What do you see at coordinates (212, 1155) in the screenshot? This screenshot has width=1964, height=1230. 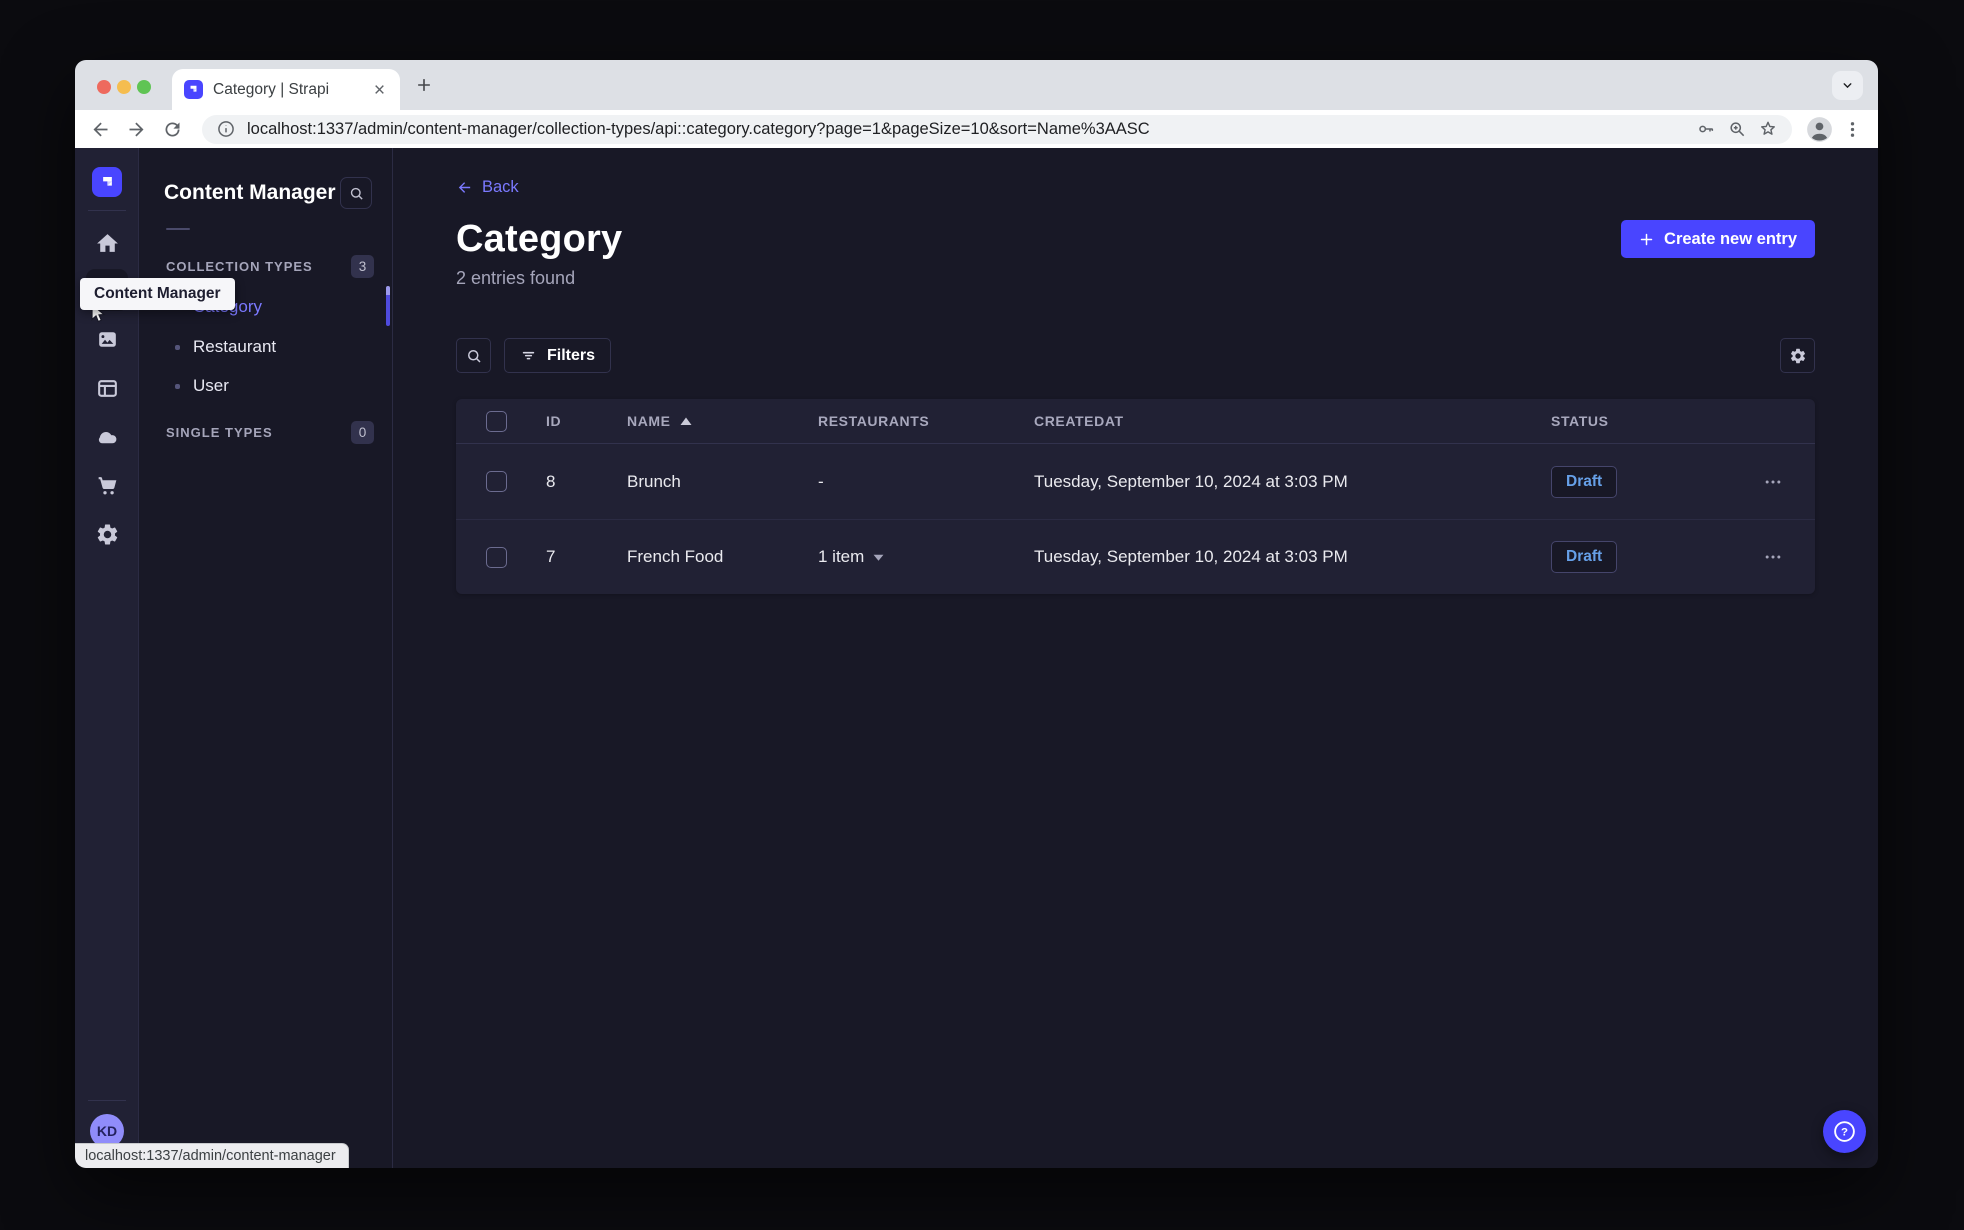 I see `browser-status-bar: localhost:1337/admin/content-manager` at bounding box center [212, 1155].